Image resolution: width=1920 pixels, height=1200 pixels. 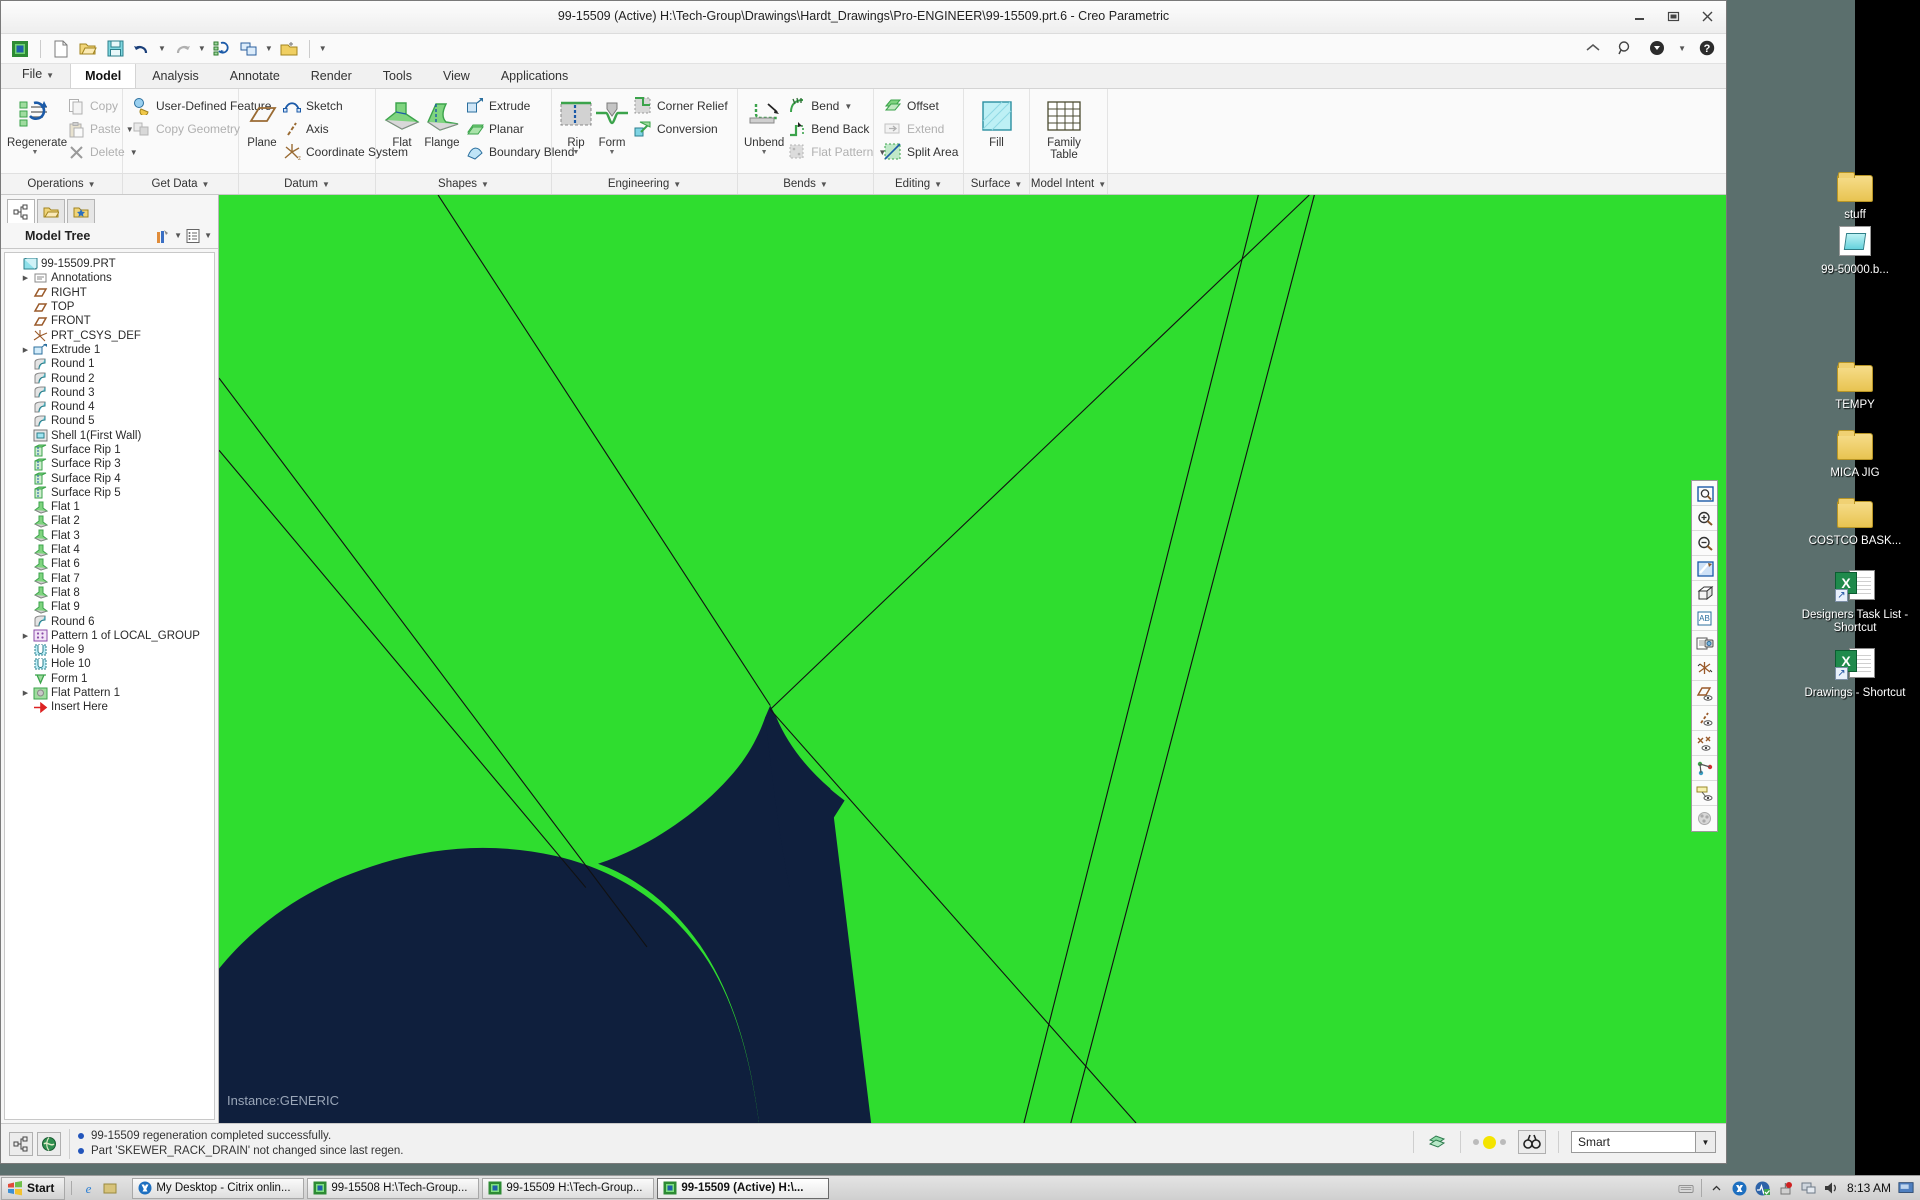 I want to click on tree-node: RIGHT, so click(x=109, y=293).